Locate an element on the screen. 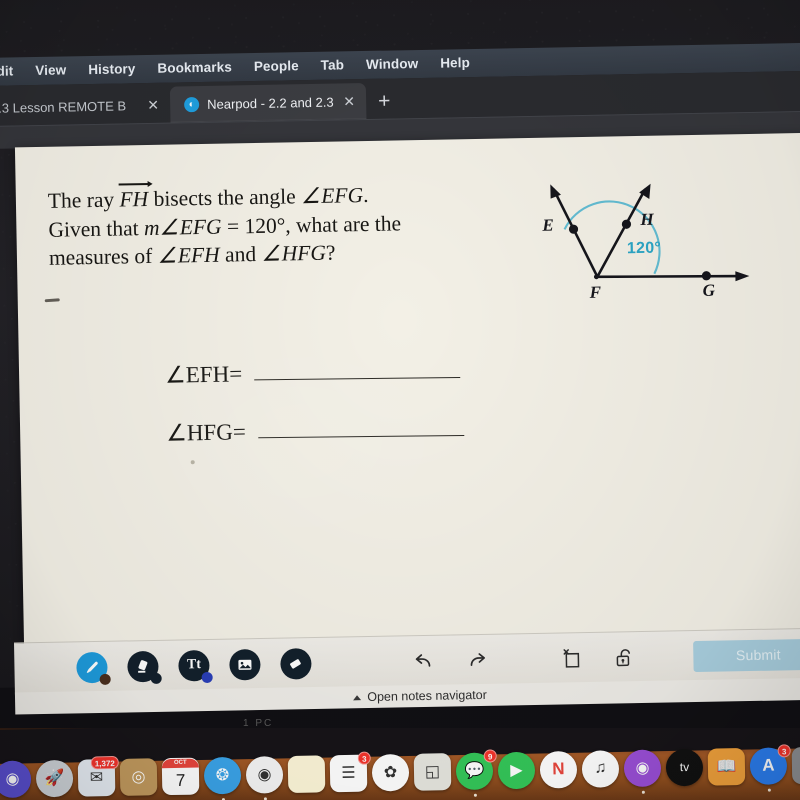 Image resolution: width=800 pixels, height=800 pixels. problem-text-8: ? is located at coordinates (330, 252).